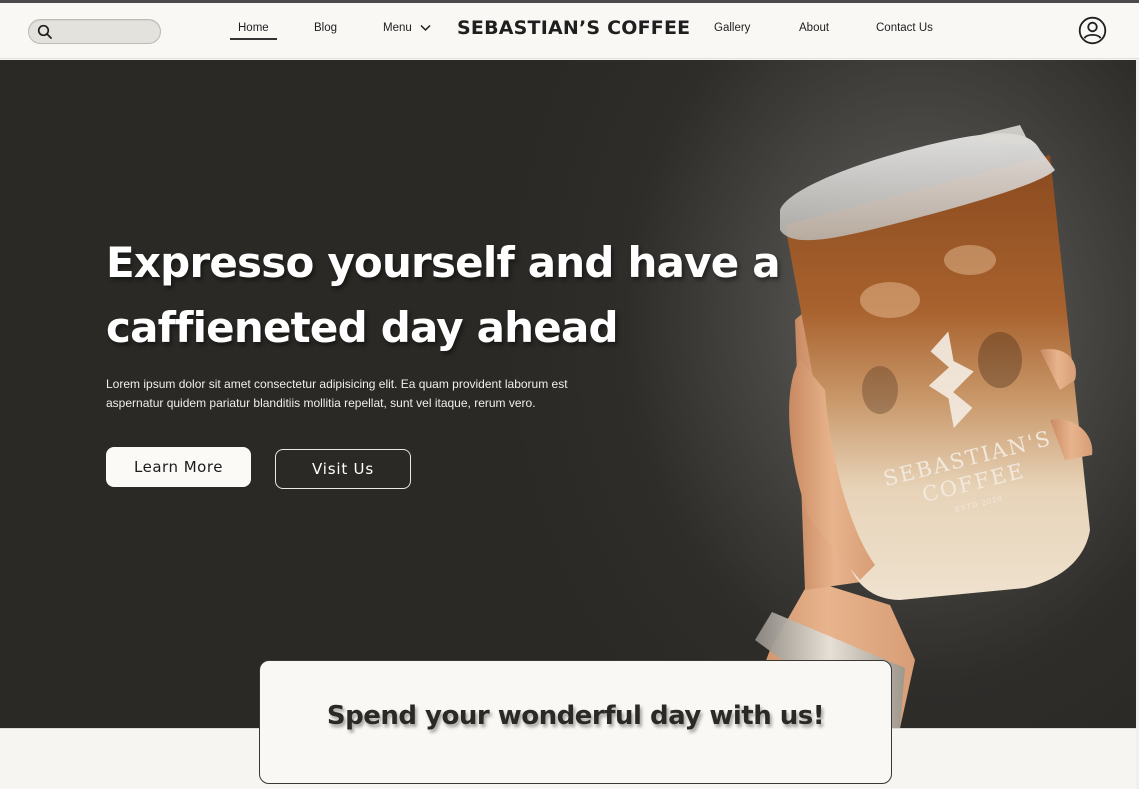  Describe the element at coordinates (362, 327) in the screenshot. I see `hero-headline-line2: caffieneted day ahead` at that location.